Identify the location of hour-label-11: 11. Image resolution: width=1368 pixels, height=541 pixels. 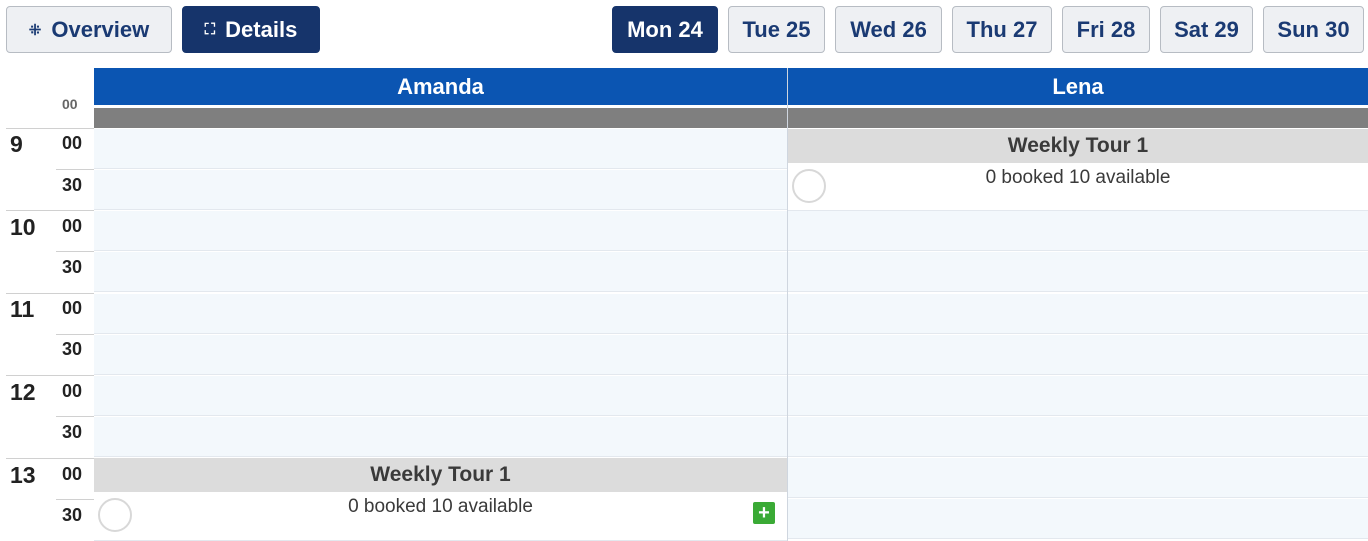
(22, 309).